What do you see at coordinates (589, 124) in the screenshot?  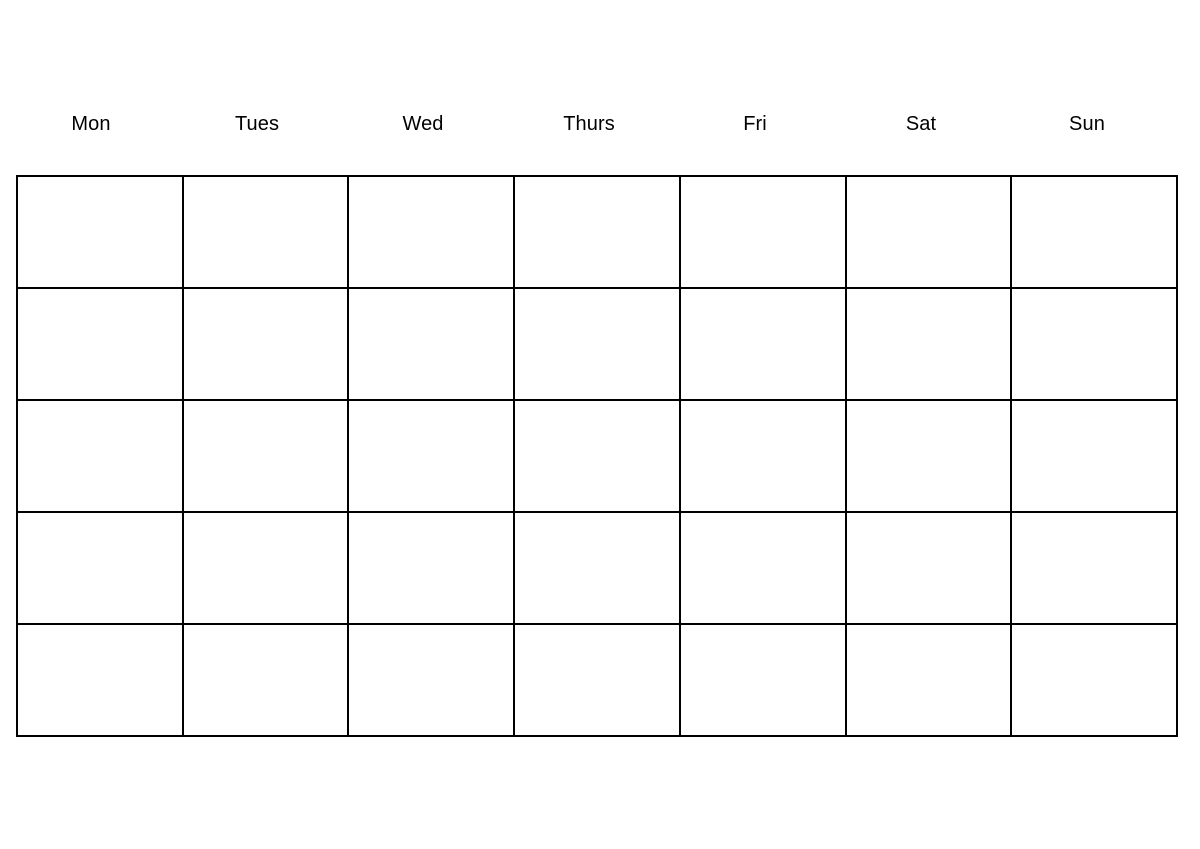 I see `weekday-header-thurs: Thurs` at bounding box center [589, 124].